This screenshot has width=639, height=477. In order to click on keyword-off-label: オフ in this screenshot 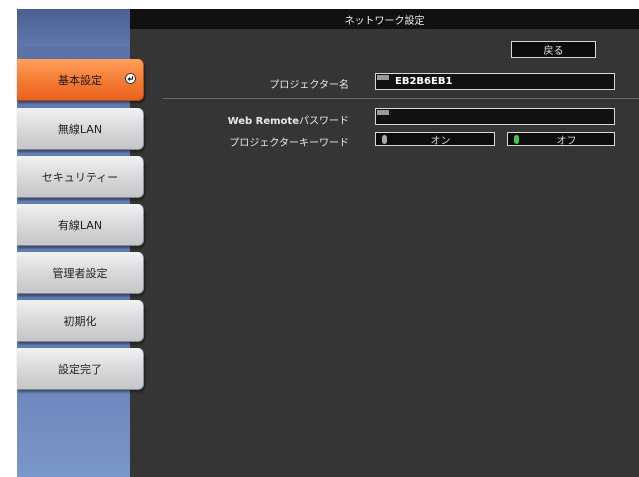, I will do `click(566, 141)`.